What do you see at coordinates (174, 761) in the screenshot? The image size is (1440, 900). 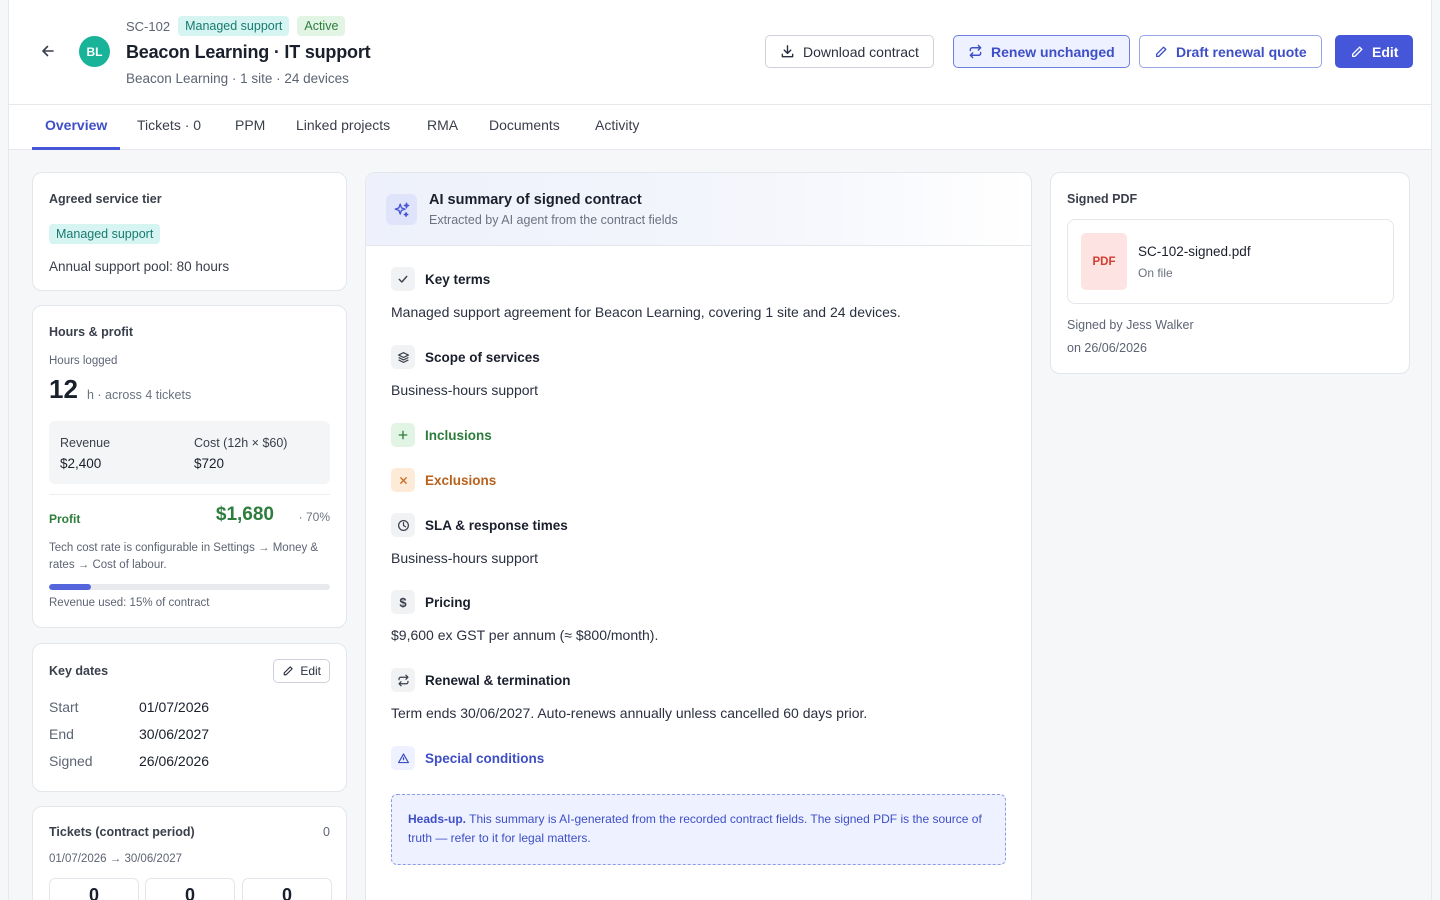 I see `date-value: 26/06/2026` at bounding box center [174, 761].